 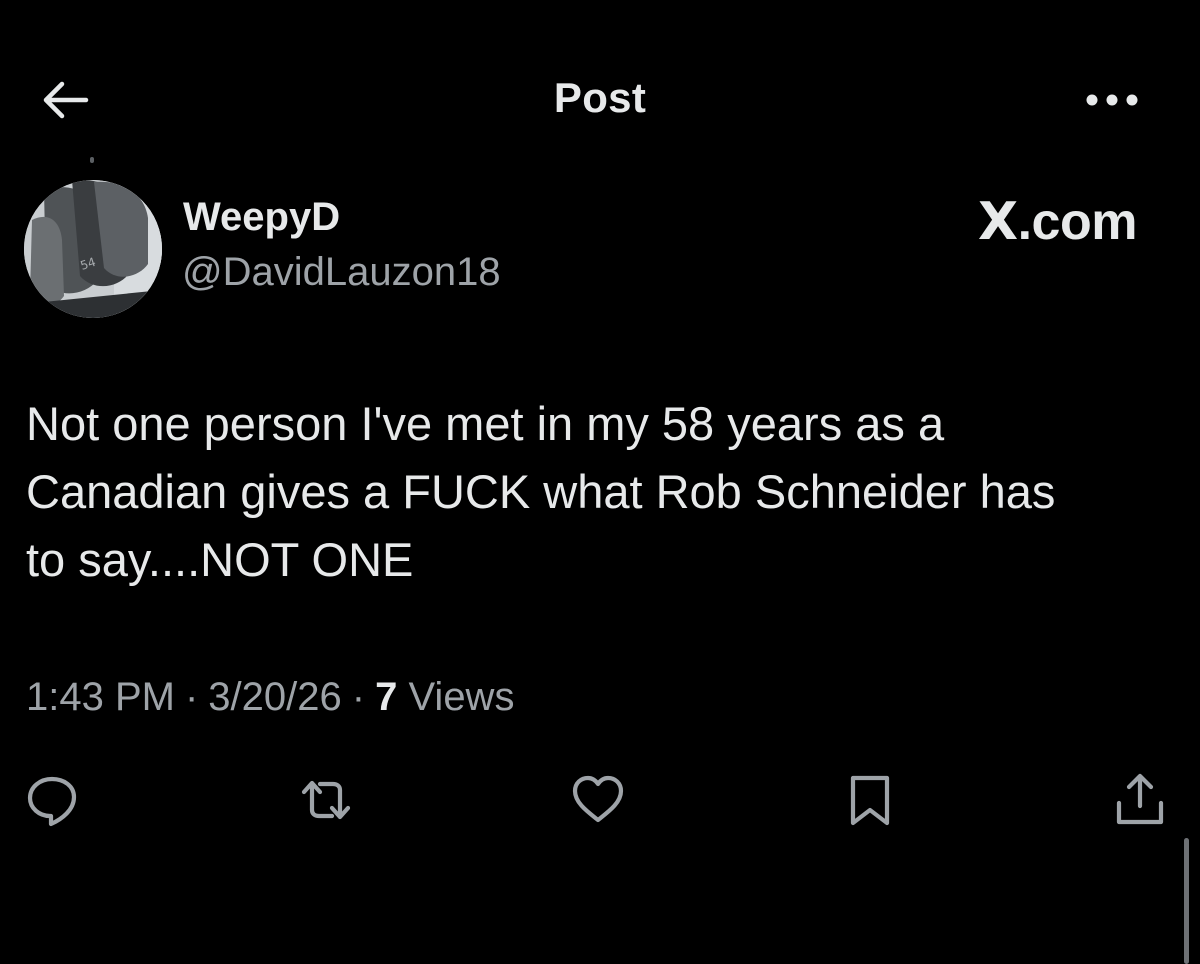 I want to click on reply-button, so click(x=52, y=800).